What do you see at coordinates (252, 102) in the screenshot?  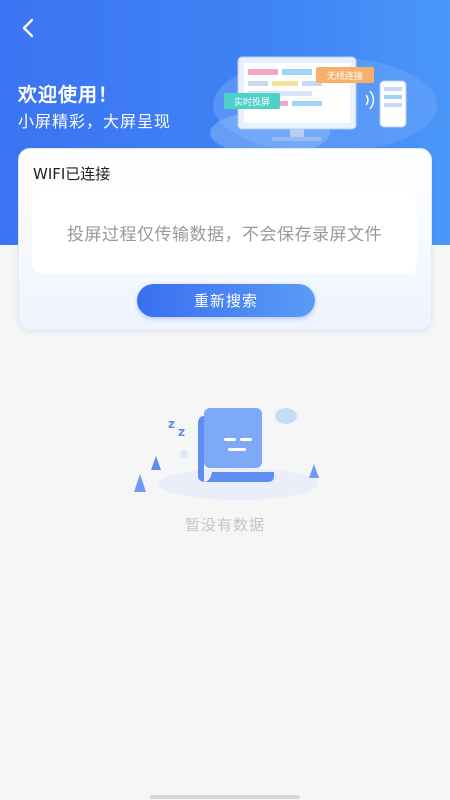 I see `tag-realtime-label: 实时投屏` at bounding box center [252, 102].